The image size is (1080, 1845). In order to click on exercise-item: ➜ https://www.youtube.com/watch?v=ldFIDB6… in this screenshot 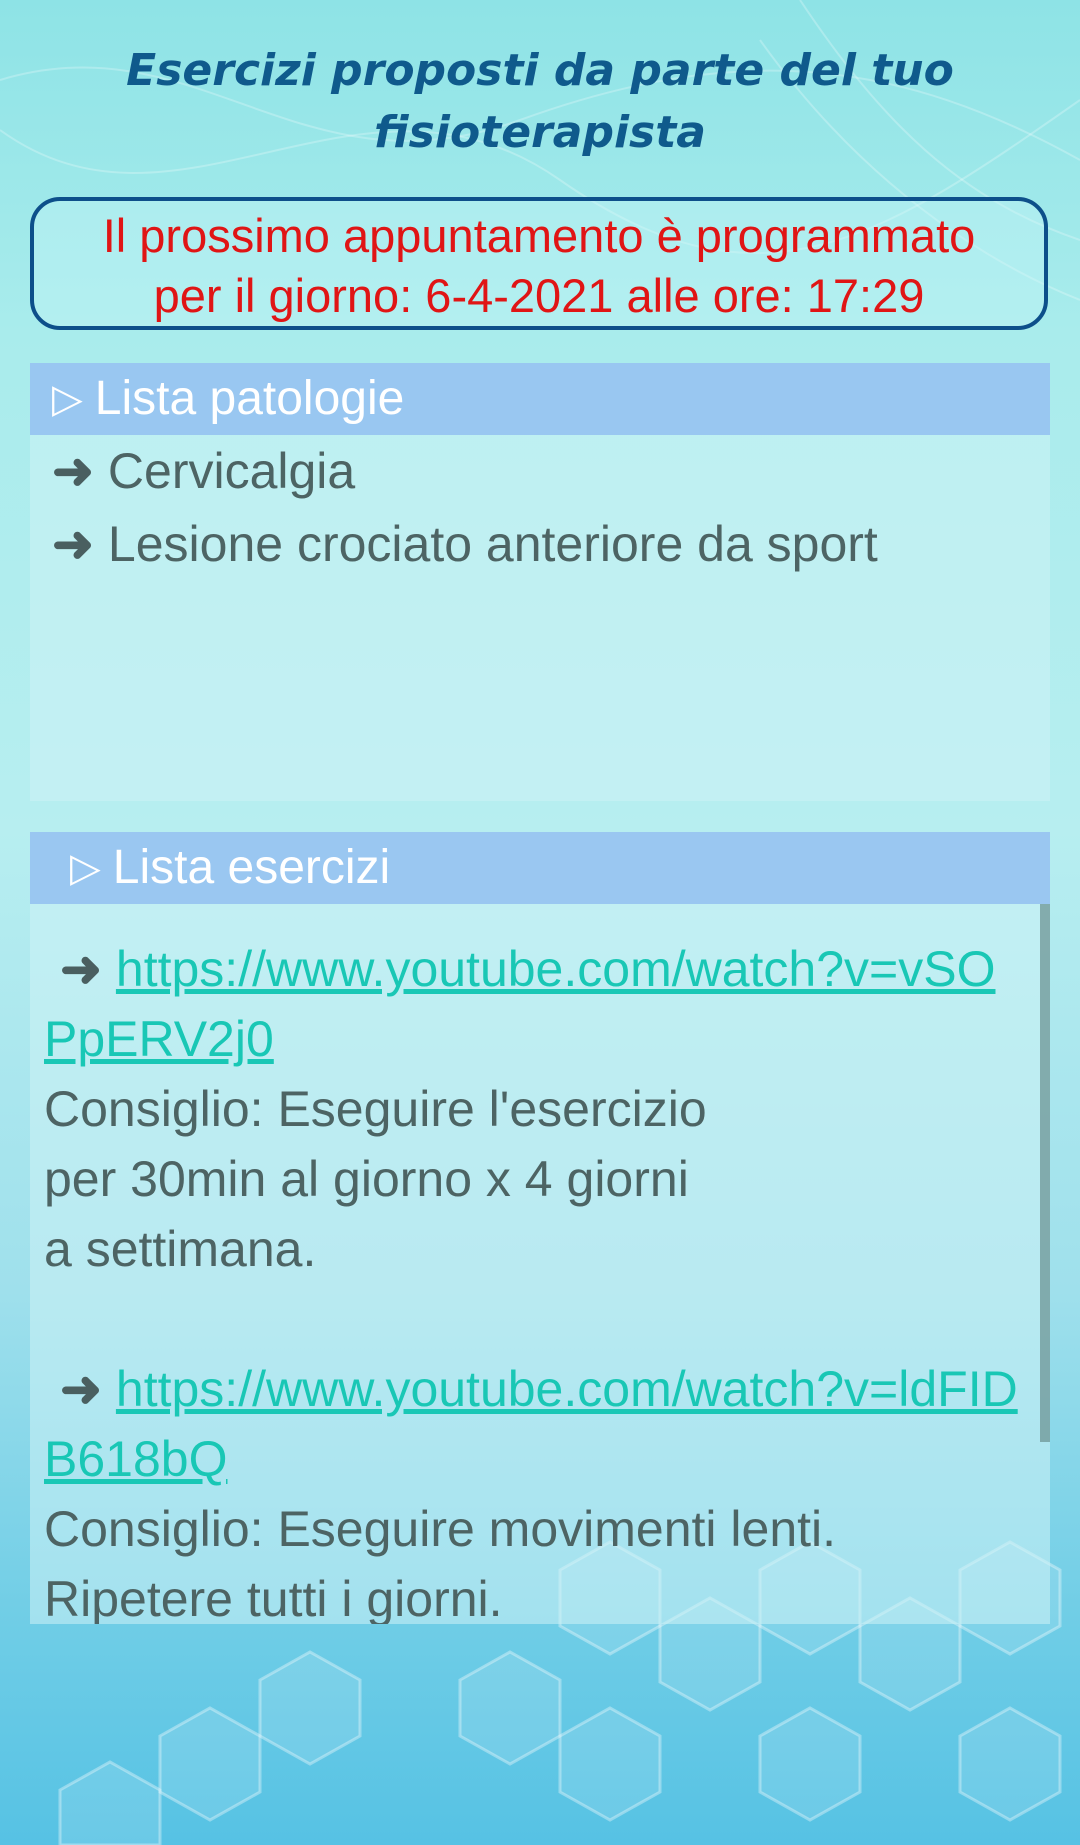, I will do `click(532, 1489)`.